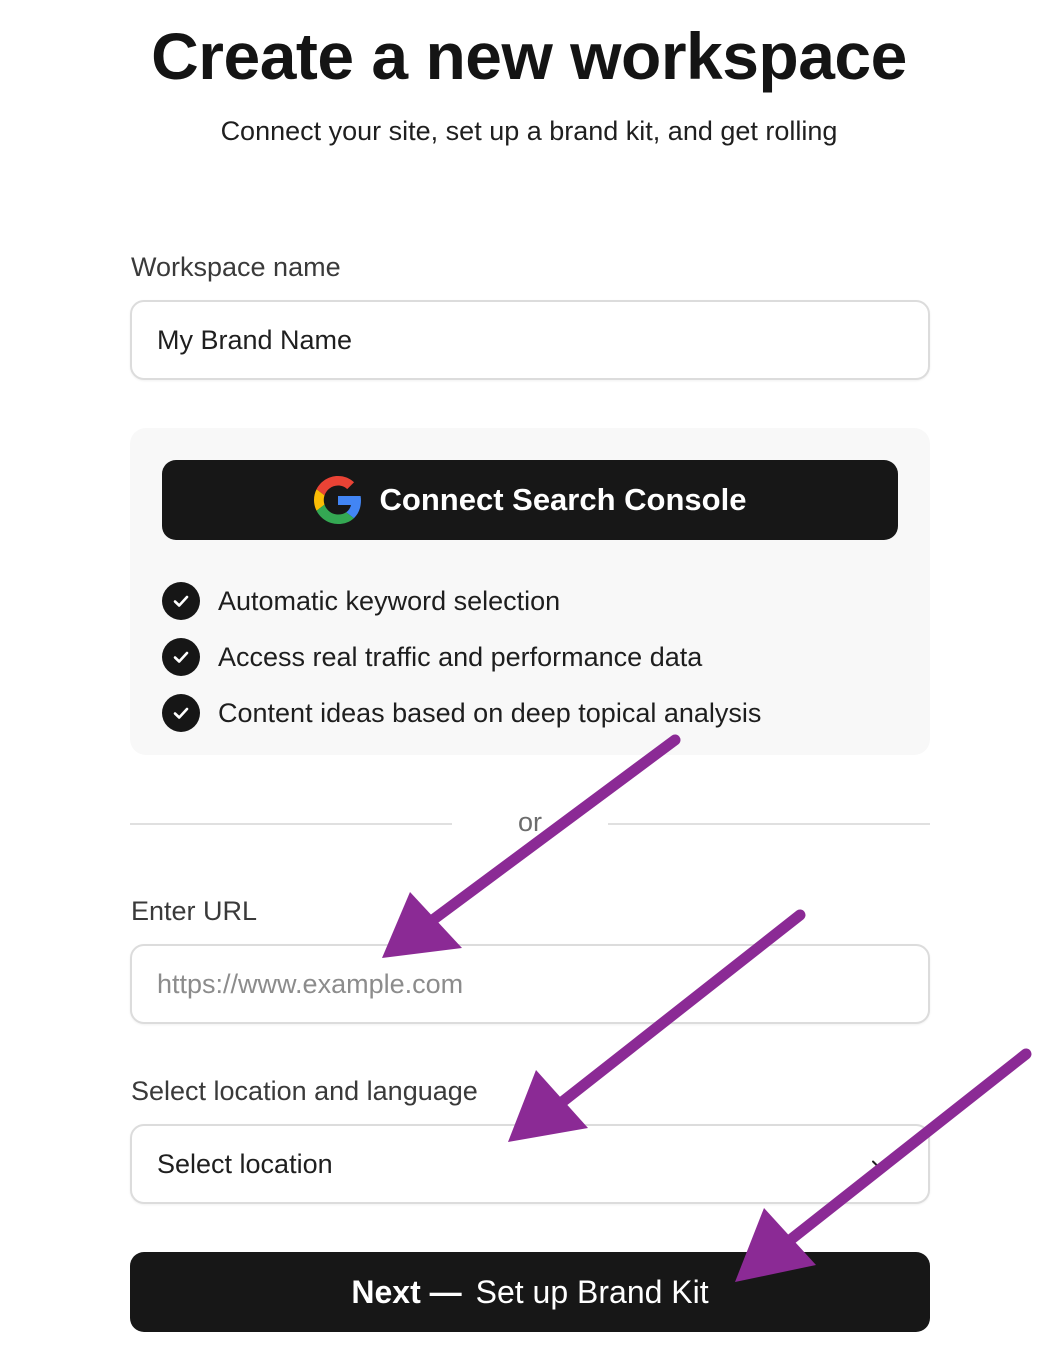  What do you see at coordinates (563, 499) in the screenshot?
I see `connect-search-console-label: Connect Search Console` at bounding box center [563, 499].